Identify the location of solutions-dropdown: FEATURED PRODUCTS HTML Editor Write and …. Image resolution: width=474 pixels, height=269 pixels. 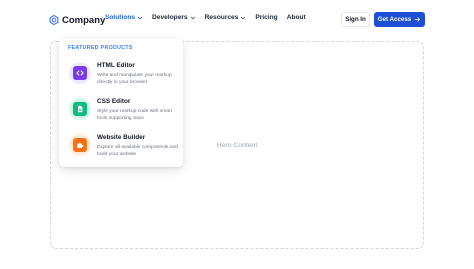
(121, 103).